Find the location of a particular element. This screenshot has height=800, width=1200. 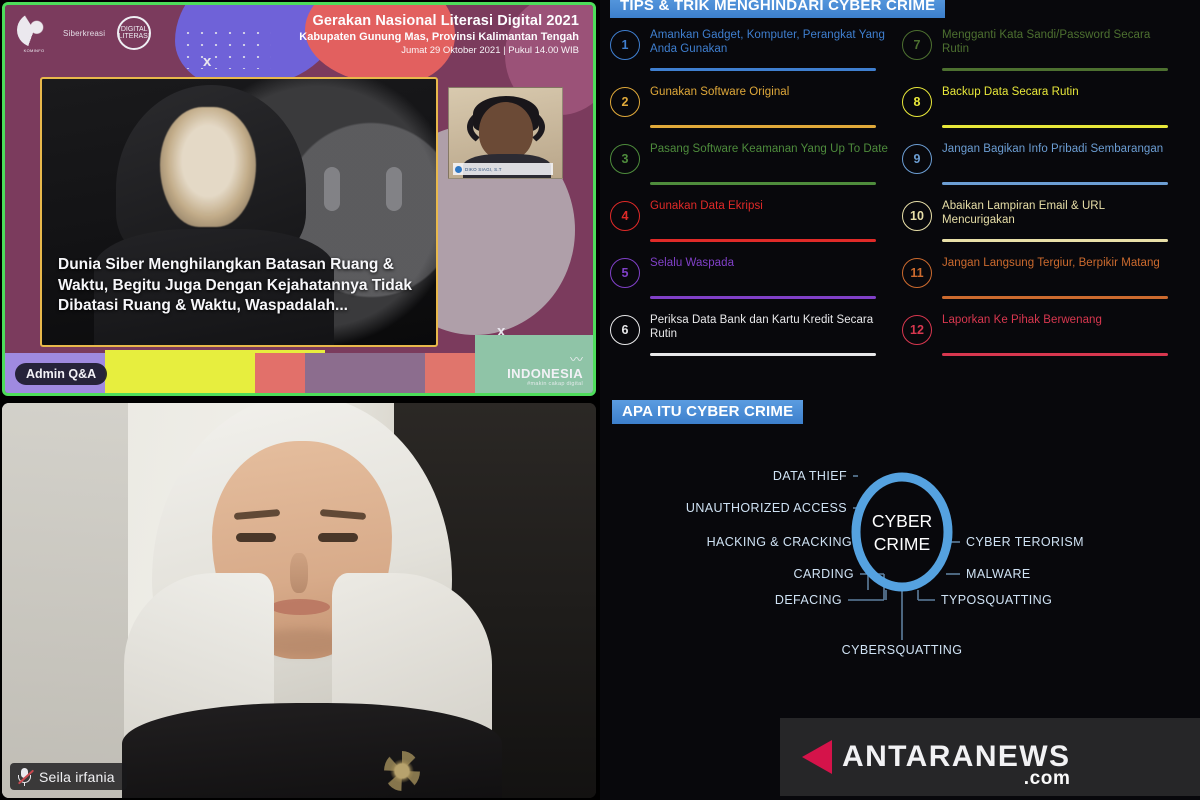

tip-text: Backup Data Secara Rutin is located at coordinates (1010, 92).